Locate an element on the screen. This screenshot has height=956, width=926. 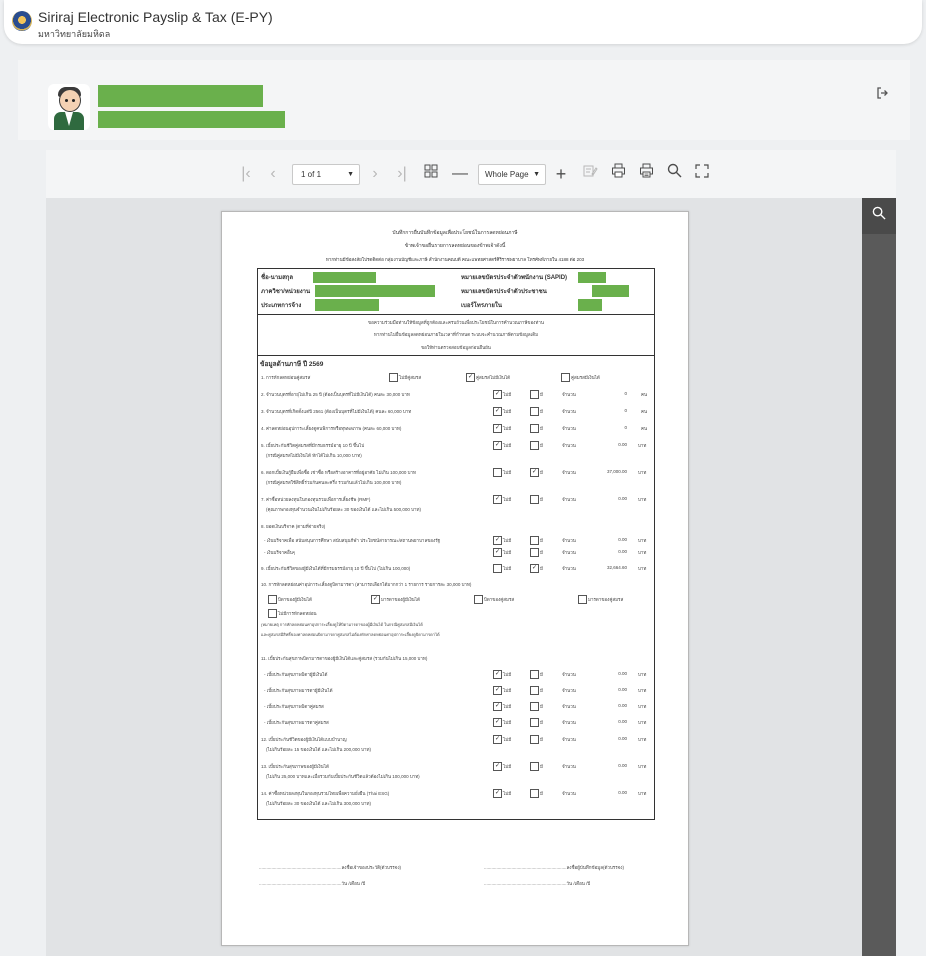
notice-3: ขอให้ท่านตรวจสอบข้อมูลก่อนยืนยัน is located at coordinates (456, 347).